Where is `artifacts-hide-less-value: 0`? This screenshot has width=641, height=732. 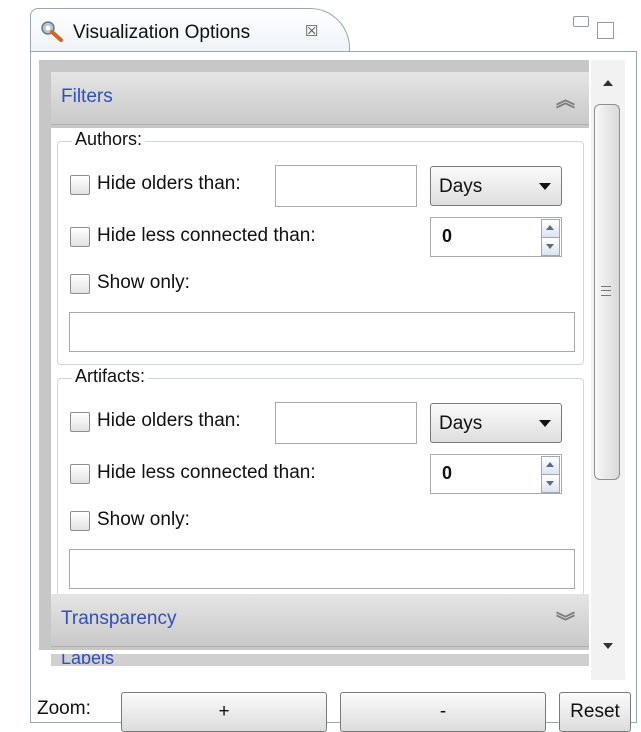
artifacts-hide-less-value: 0 is located at coordinates (447, 473).